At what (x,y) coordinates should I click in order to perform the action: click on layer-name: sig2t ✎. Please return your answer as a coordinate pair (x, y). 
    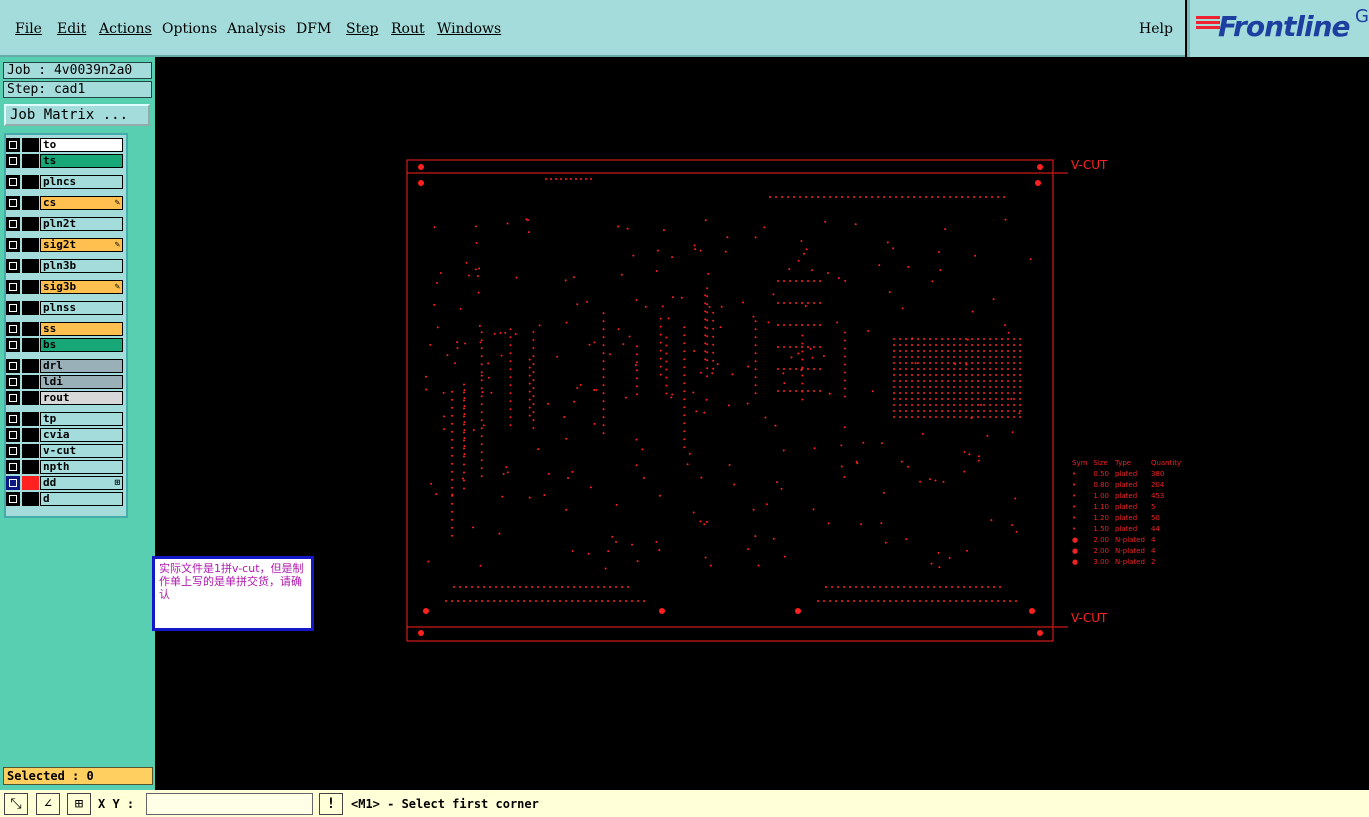
    Looking at the image, I should click on (81, 245).